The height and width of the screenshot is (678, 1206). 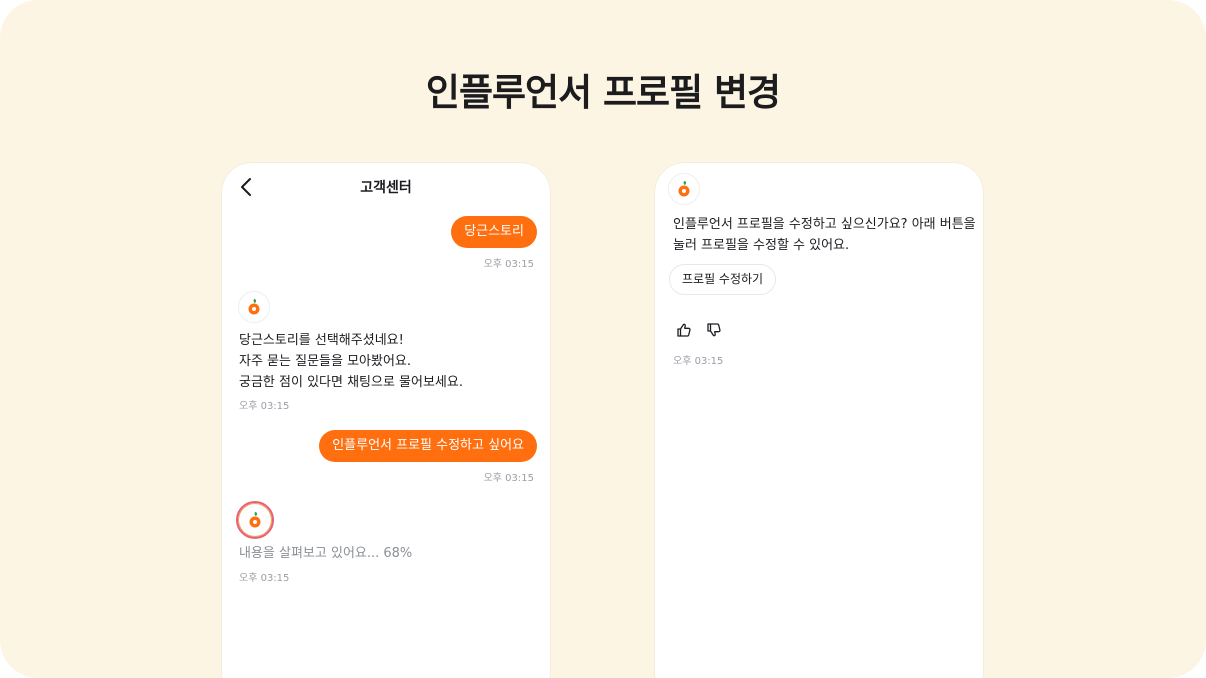 What do you see at coordinates (494, 232) in the screenshot?
I see `user-message-bubble: 당근스토리` at bounding box center [494, 232].